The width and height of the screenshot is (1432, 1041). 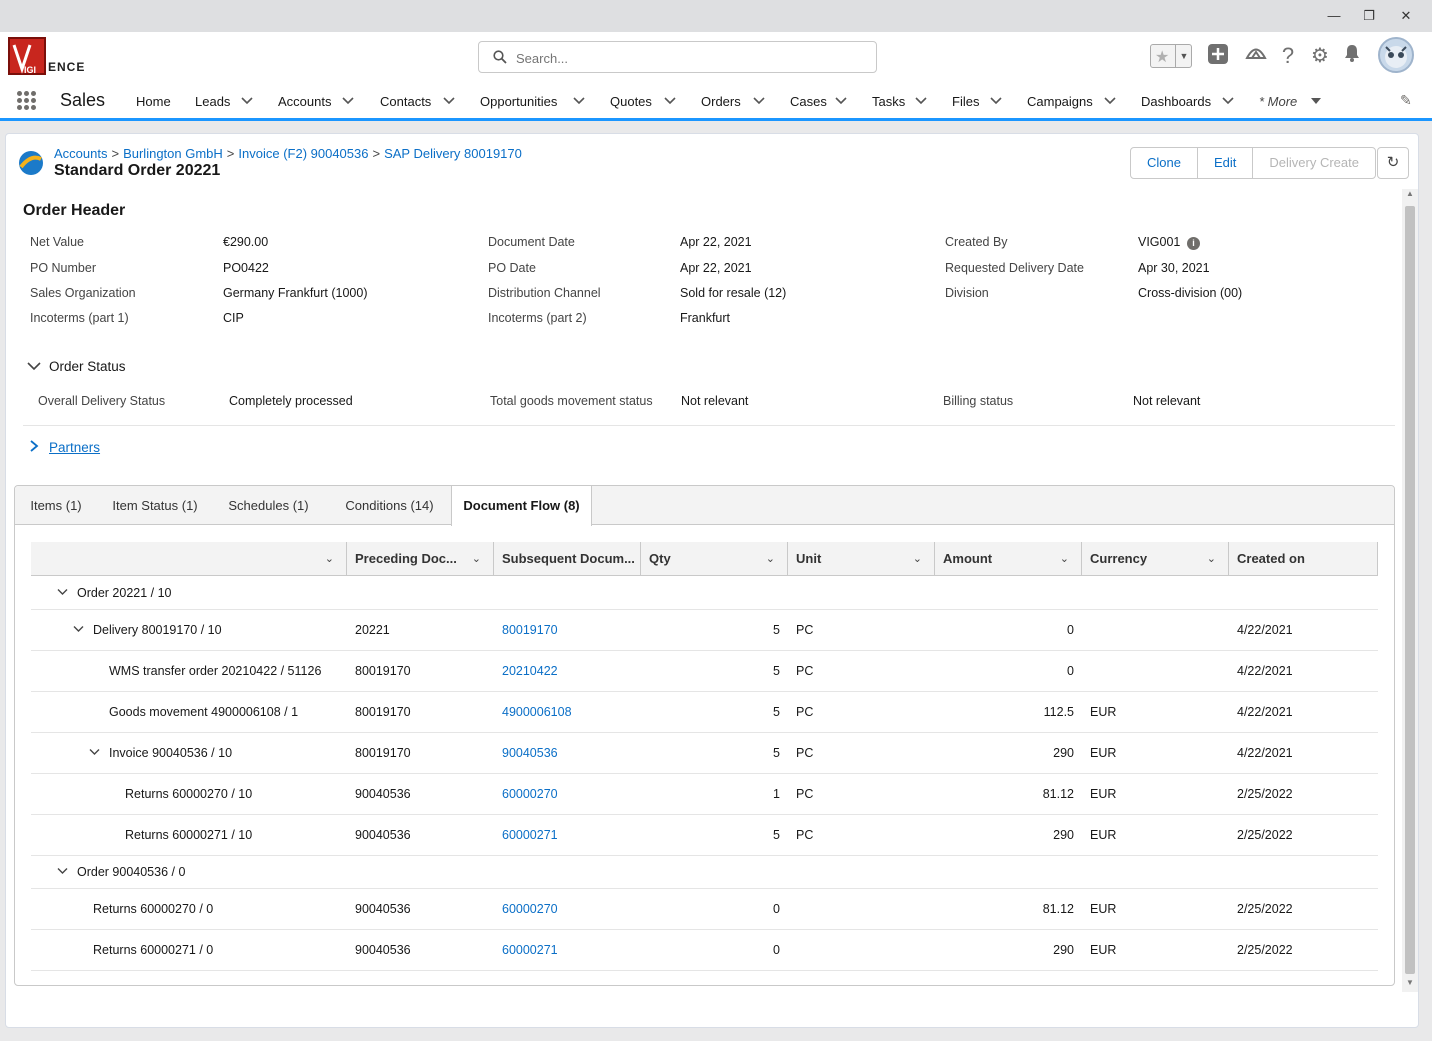 I want to click on tab-document-flow: Document Flow (8), so click(x=521, y=506).